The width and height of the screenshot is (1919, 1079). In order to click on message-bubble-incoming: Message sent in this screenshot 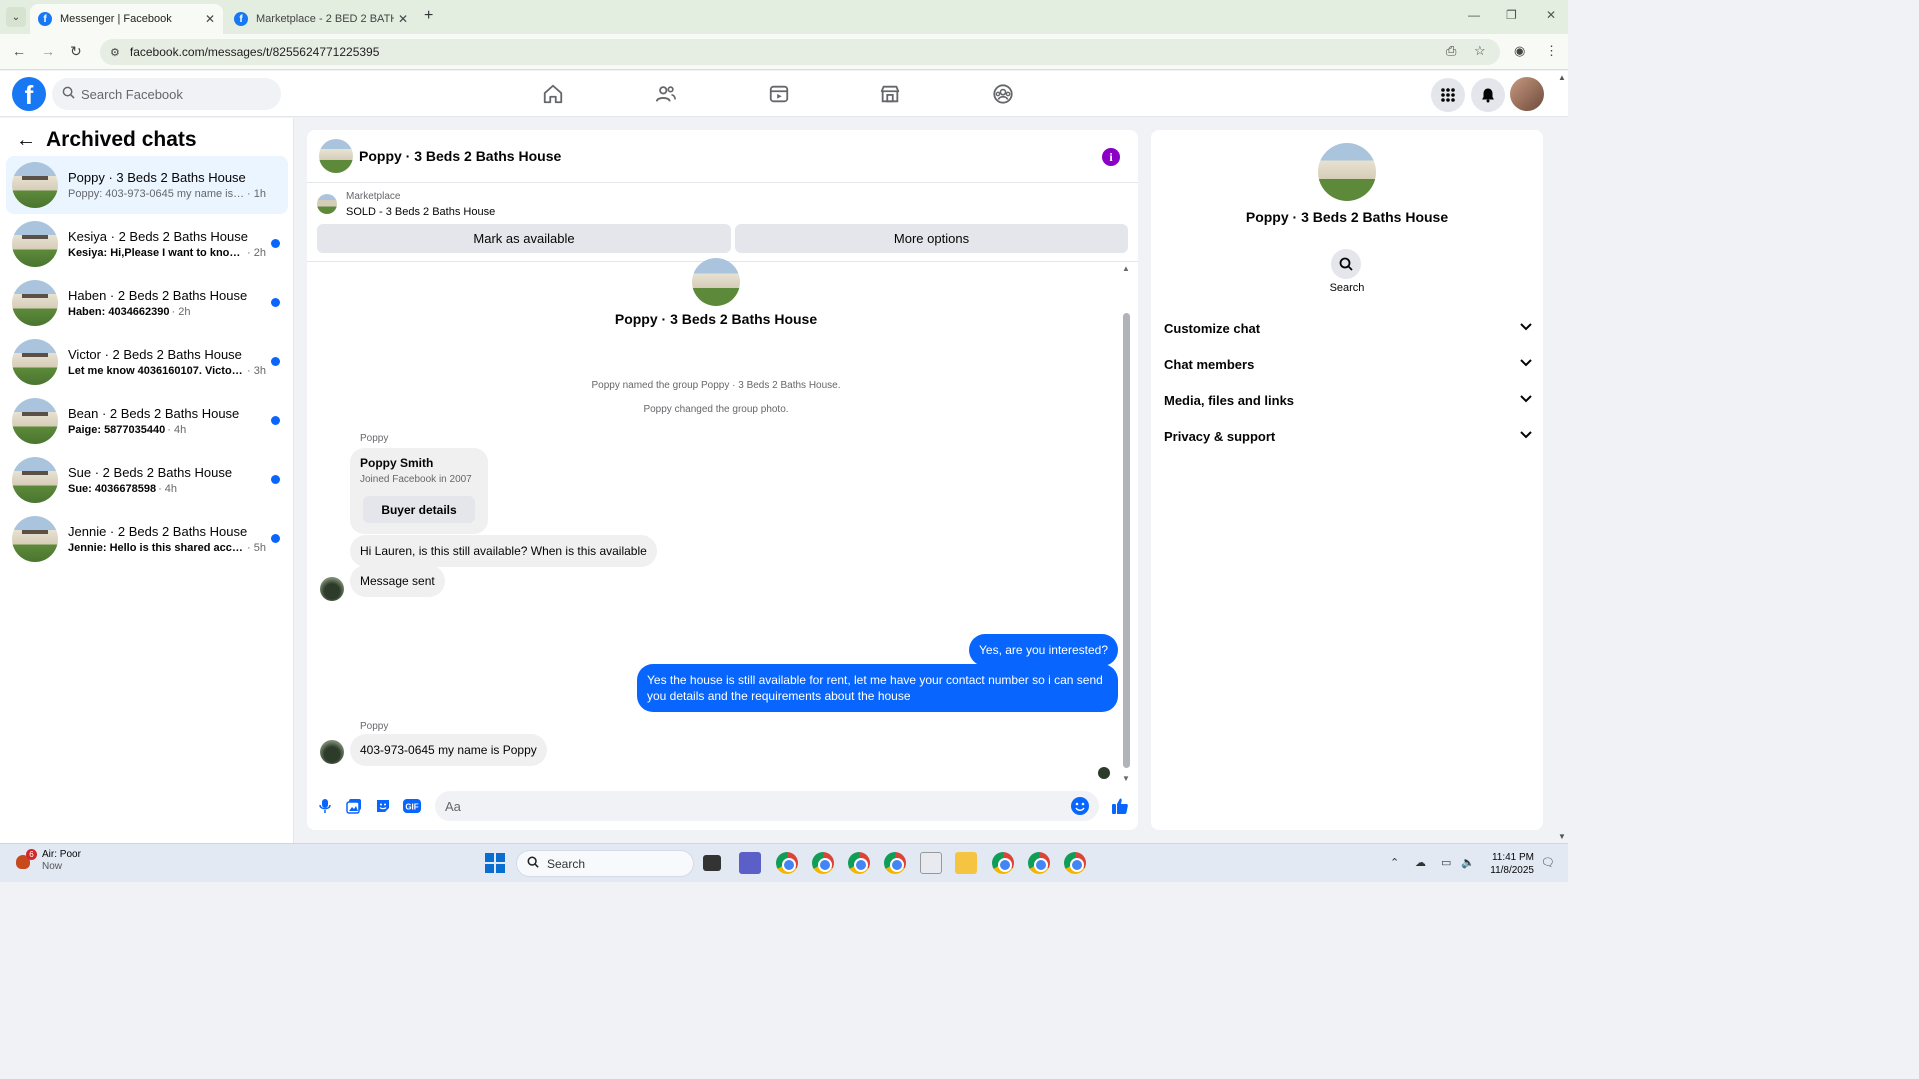, I will do `click(397, 581)`.